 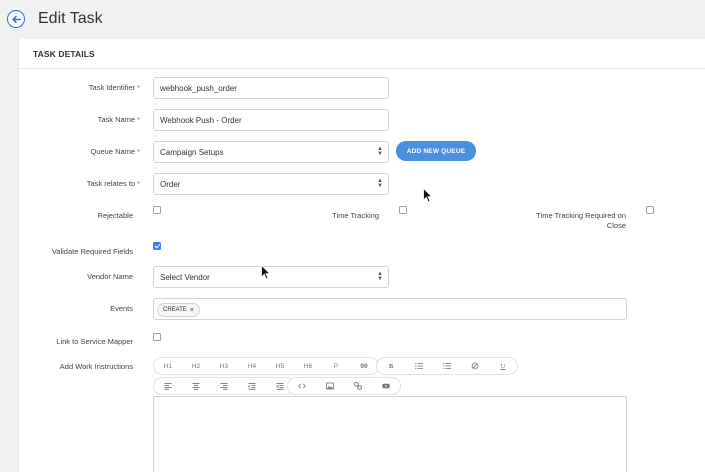 I want to click on clear-icon, so click(x=475, y=366).